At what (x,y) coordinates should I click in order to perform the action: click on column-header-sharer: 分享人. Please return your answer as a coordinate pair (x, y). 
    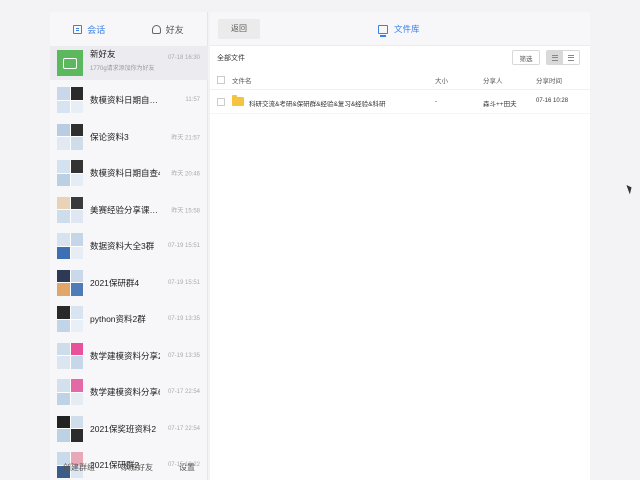
    Looking at the image, I should click on (493, 80).